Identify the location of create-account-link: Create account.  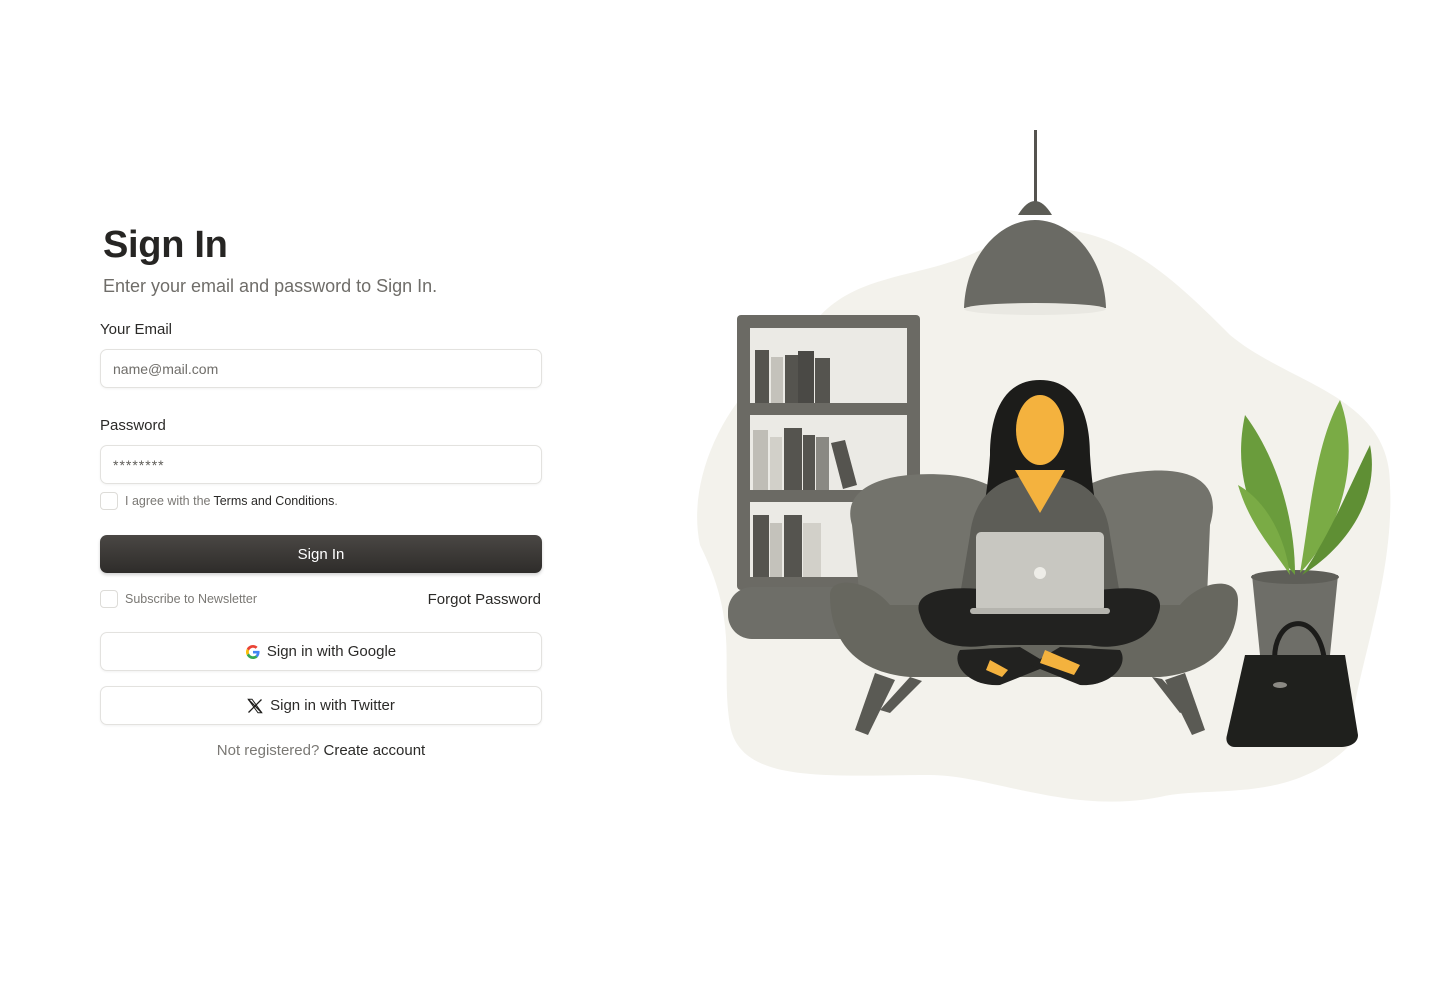
(375, 750).